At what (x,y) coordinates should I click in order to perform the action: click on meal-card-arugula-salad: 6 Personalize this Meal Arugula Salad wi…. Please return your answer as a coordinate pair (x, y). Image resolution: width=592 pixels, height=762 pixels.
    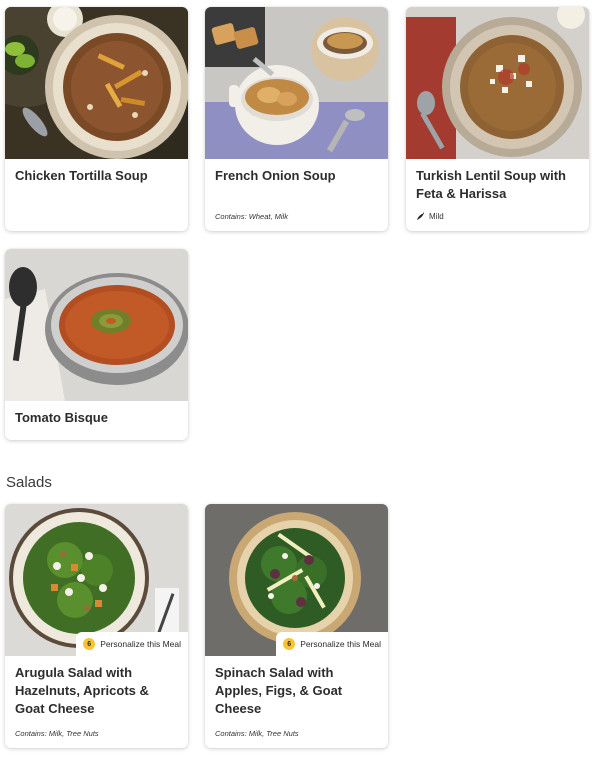
    Looking at the image, I should click on (96, 626).